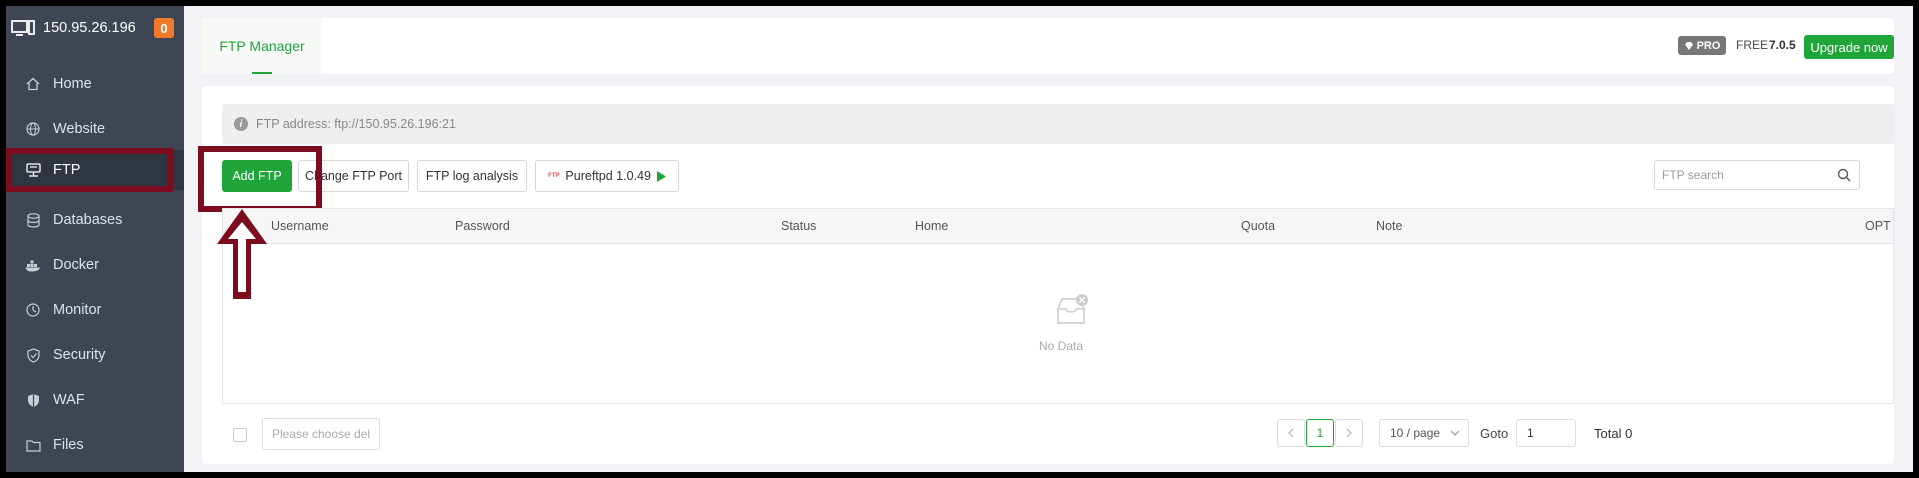 This screenshot has height=478, width=1919. Describe the element at coordinates (1415, 433) in the screenshot. I see `page-size-value: 10 / page` at that location.